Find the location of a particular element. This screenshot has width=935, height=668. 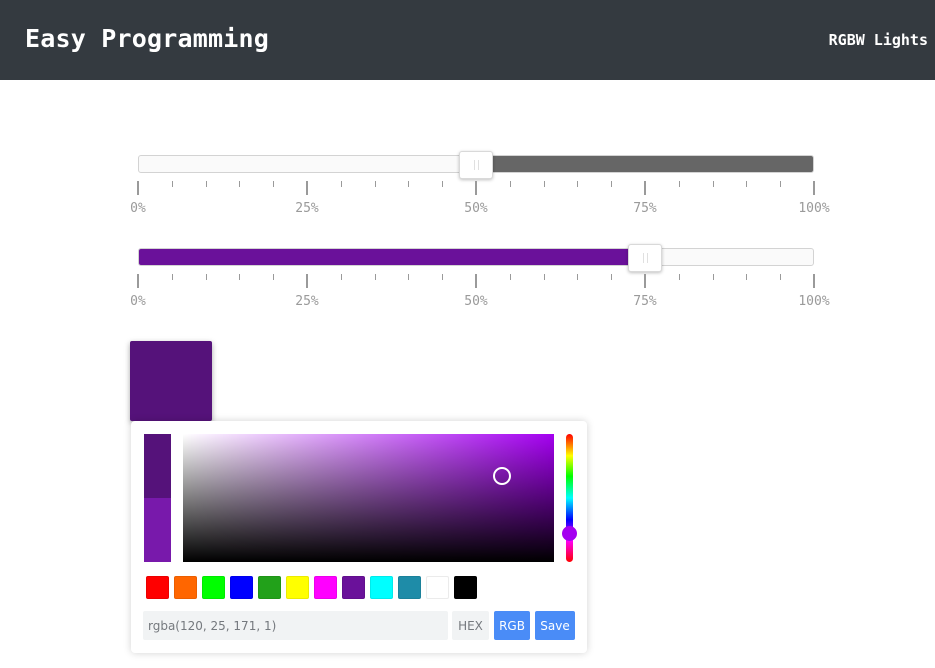

save-button: Save is located at coordinates (555, 625).